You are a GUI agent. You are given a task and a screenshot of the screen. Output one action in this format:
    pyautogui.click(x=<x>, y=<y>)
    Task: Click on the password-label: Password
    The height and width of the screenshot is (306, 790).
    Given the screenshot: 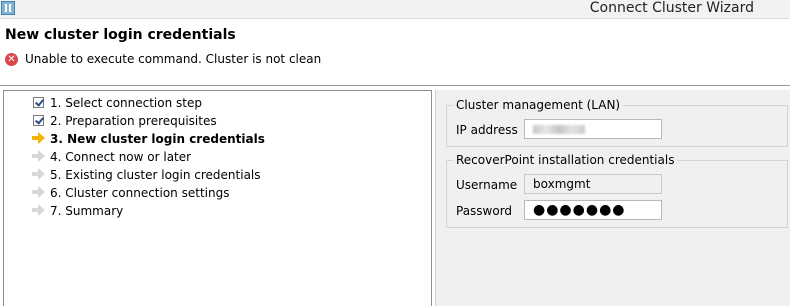 What is the action you would take?
    pyautogui.click(x=484, y=211)
    